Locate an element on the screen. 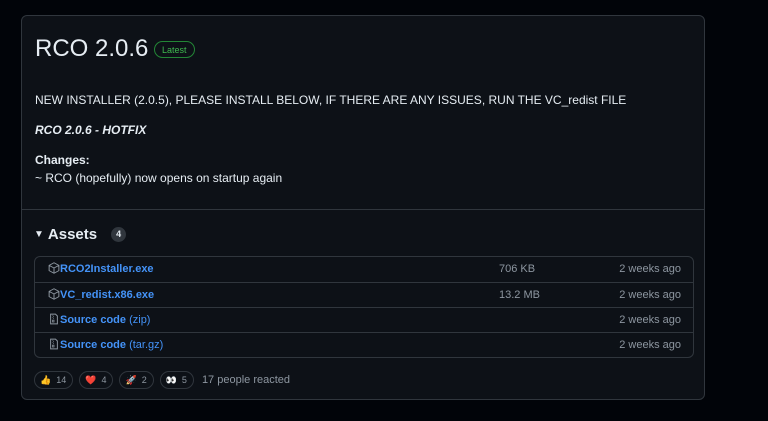 The width and height of the screenshot is (768, 421). reactions-bar: 👍 14 ❤️ 4 🚀 2 👀 5 17 people reacted is located at coordinates (162, 380).